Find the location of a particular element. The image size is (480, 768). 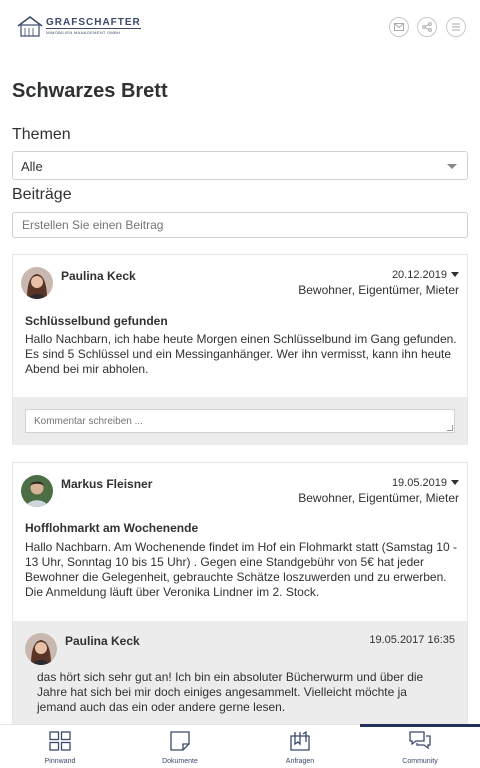

nav-label: Anfragen is located at coordinates (300, 761).